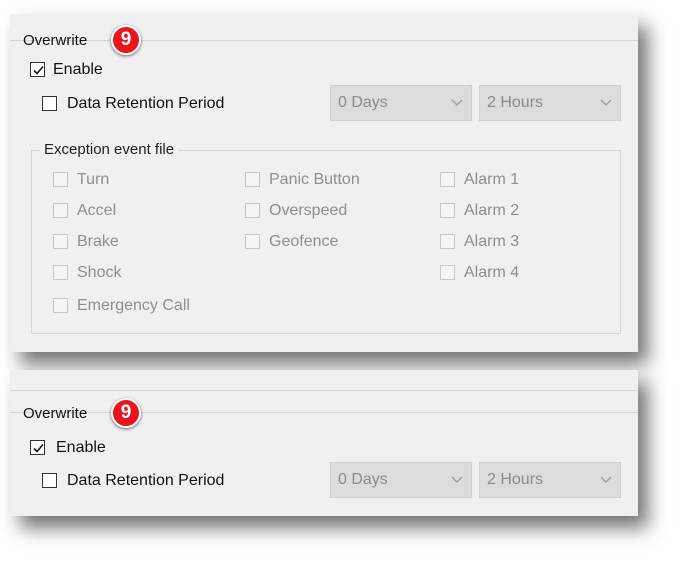  I want to click on alarm-3-label: Alarm 3, so click(492, 241).